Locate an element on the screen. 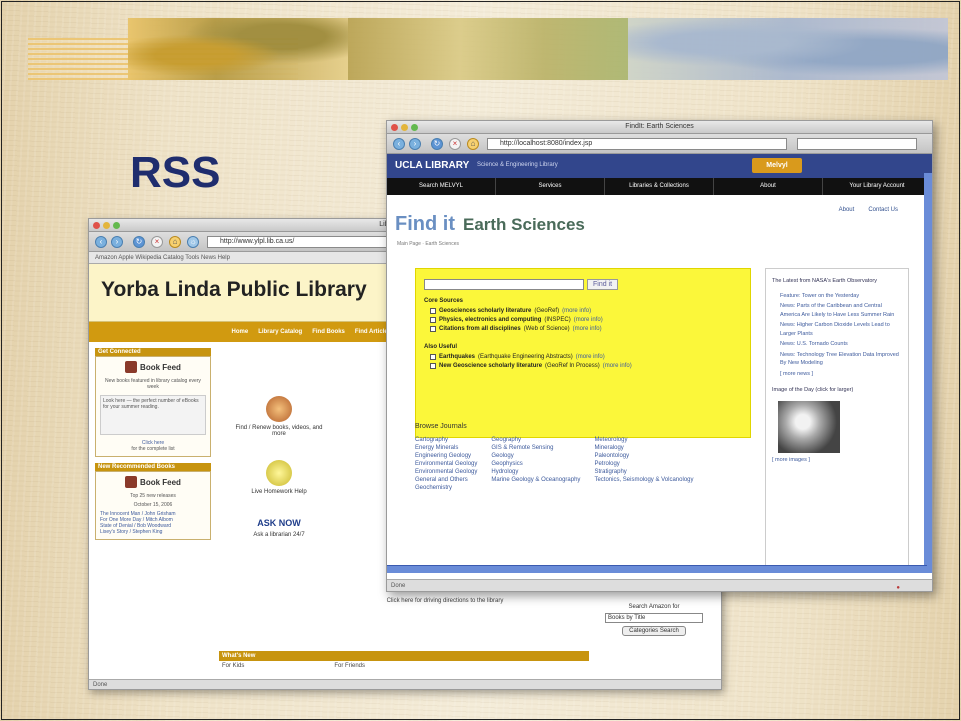 The height and width of the screenshot is (721, 961). books-icon is located at coordinates (279, 409).